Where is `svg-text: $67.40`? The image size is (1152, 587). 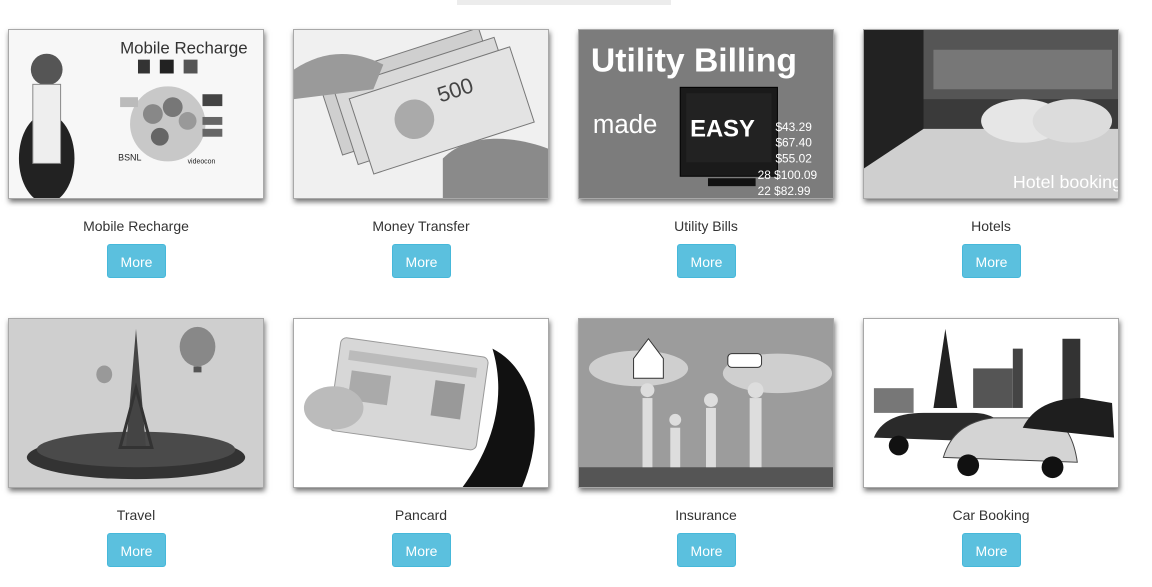
svg-text: $67.40 is located at coordinates (793, 143).